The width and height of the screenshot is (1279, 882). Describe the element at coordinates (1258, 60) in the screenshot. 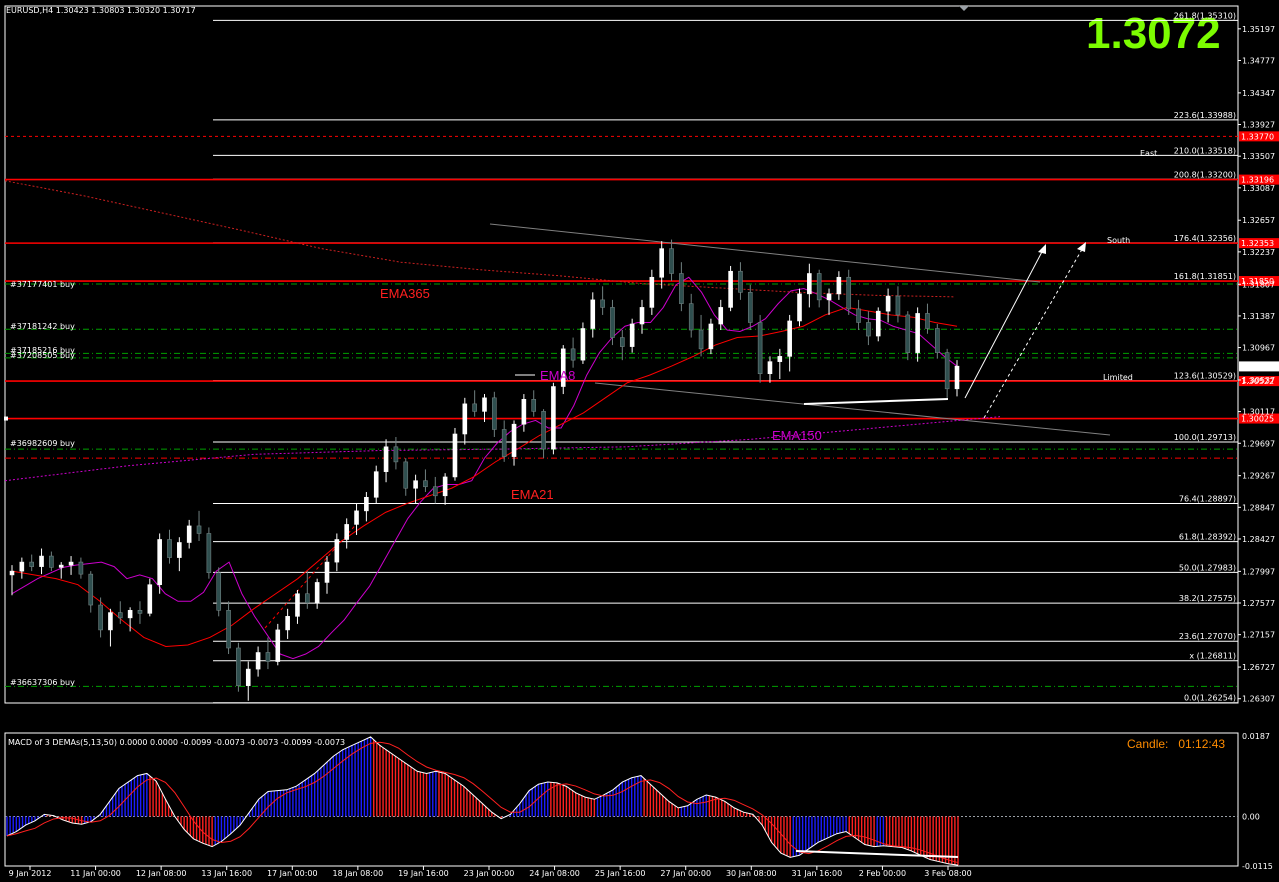

I see `price-tick-label: 1.34777` at that location.